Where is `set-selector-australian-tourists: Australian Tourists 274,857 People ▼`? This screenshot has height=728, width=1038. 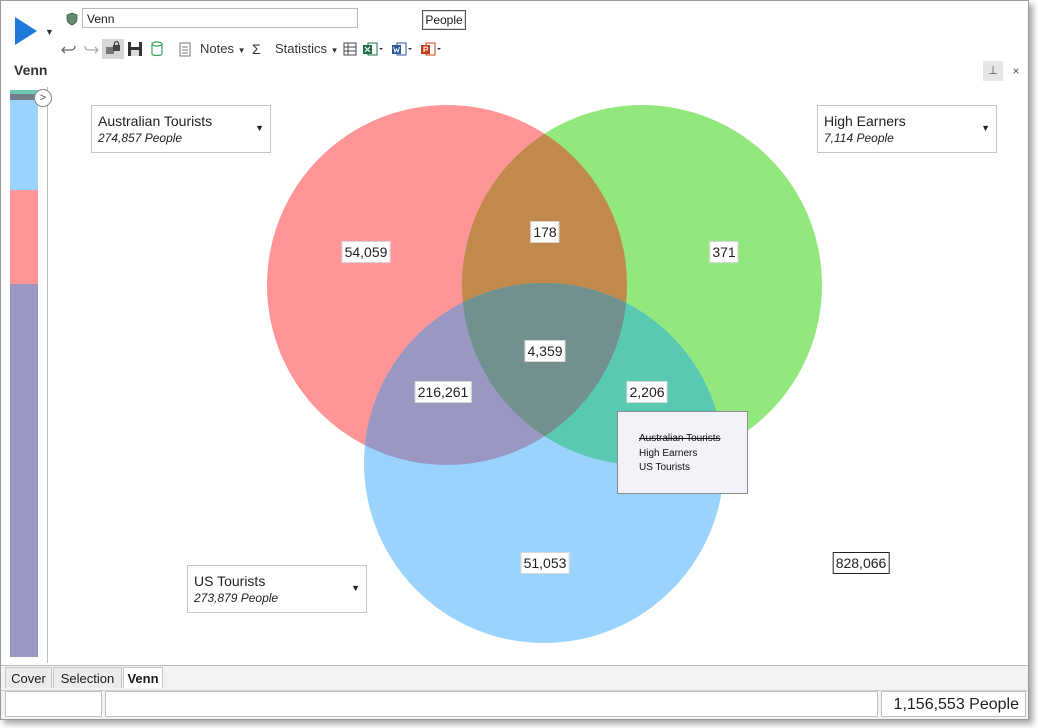 set-selector-australian-tourists: Australian Tourists 274,857 People ▼ is located at coordinates (181, 129).